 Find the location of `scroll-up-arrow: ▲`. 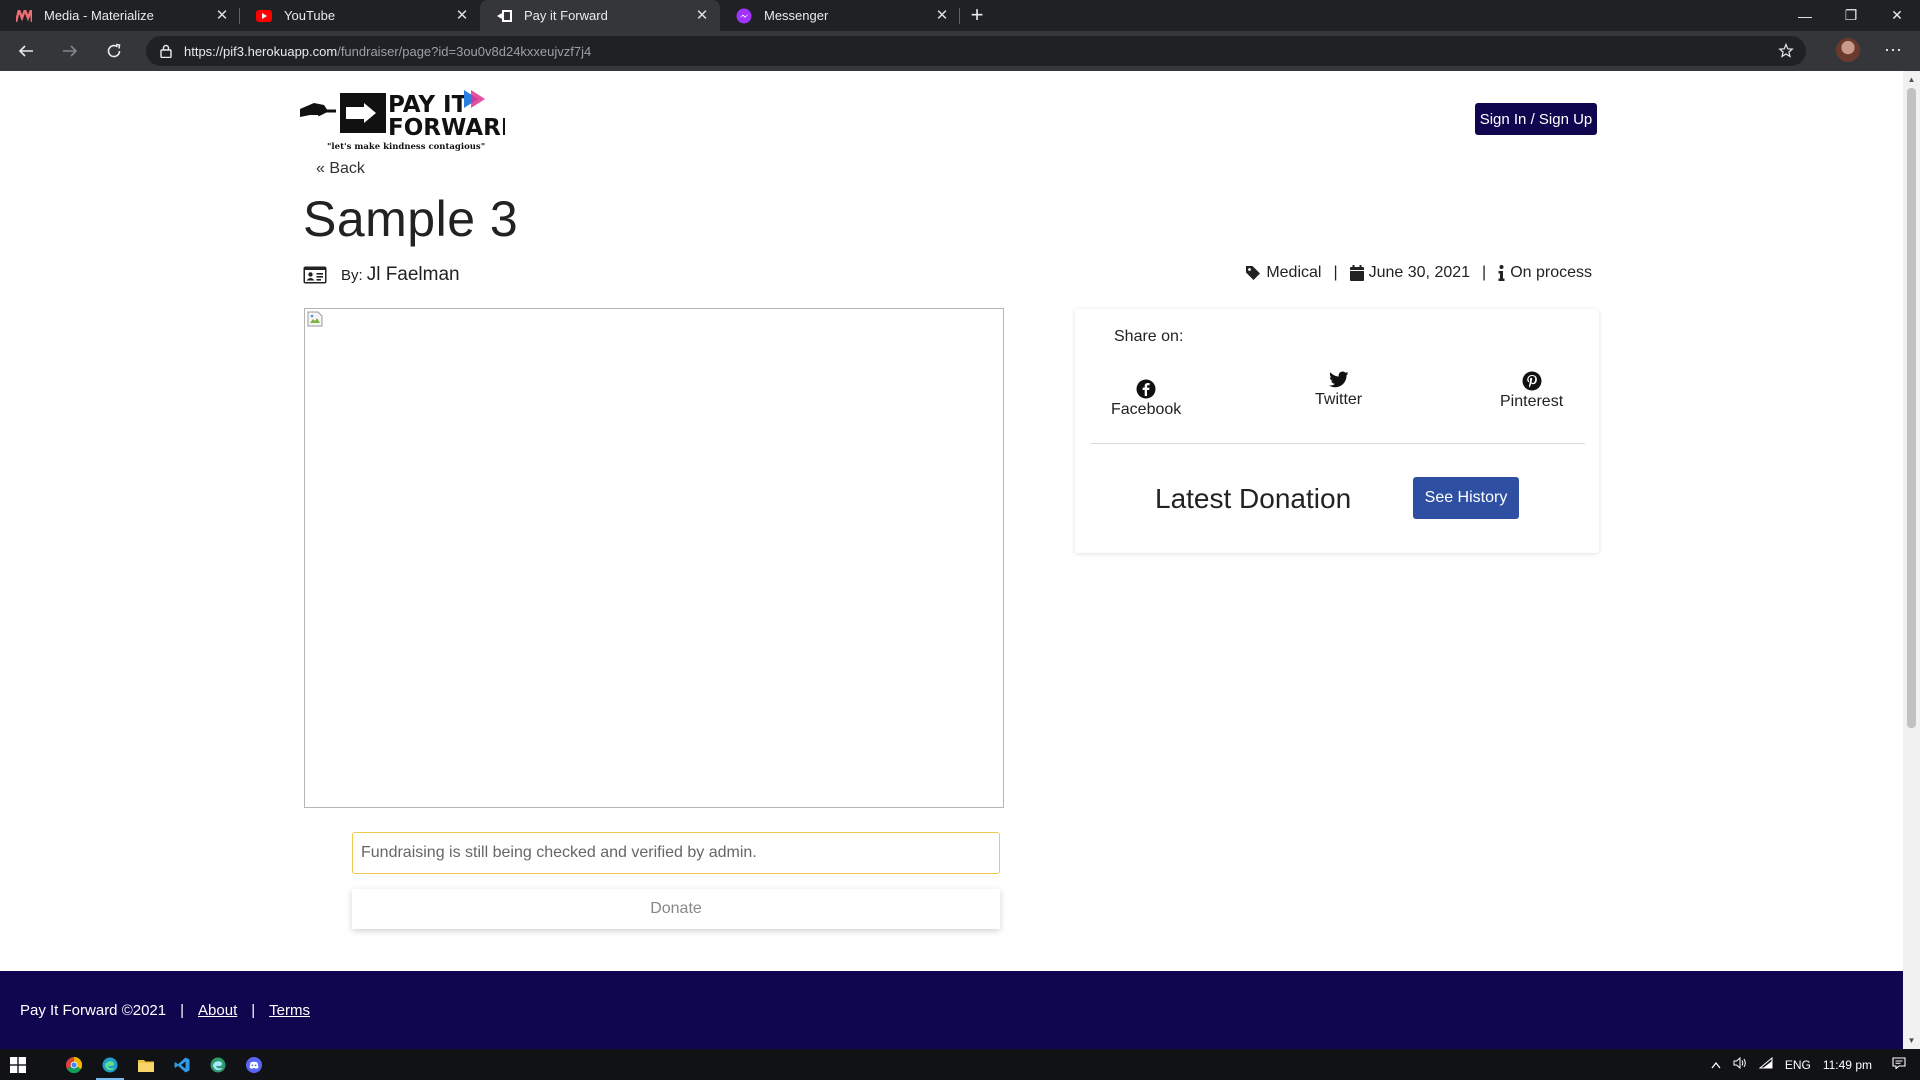

scroll-up-arrow: ▲ is located at coordinates (1911, 79).